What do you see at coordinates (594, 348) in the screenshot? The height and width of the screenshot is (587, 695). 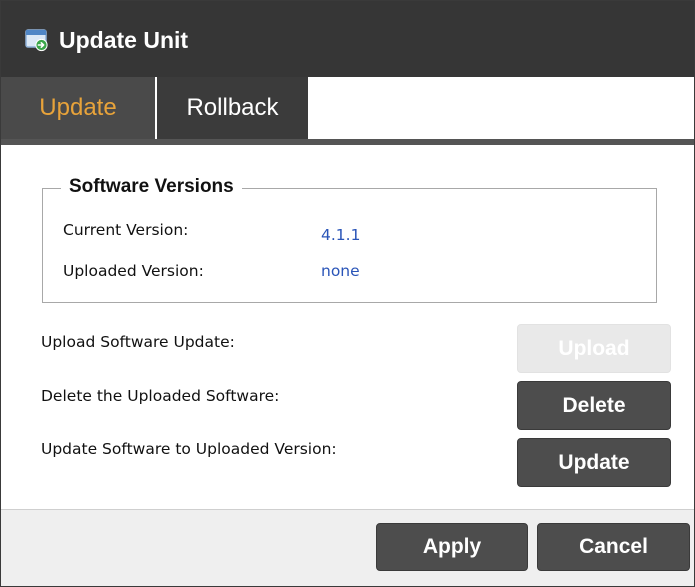 I see `upload-button: Upload` at bounding box center [594, 348].